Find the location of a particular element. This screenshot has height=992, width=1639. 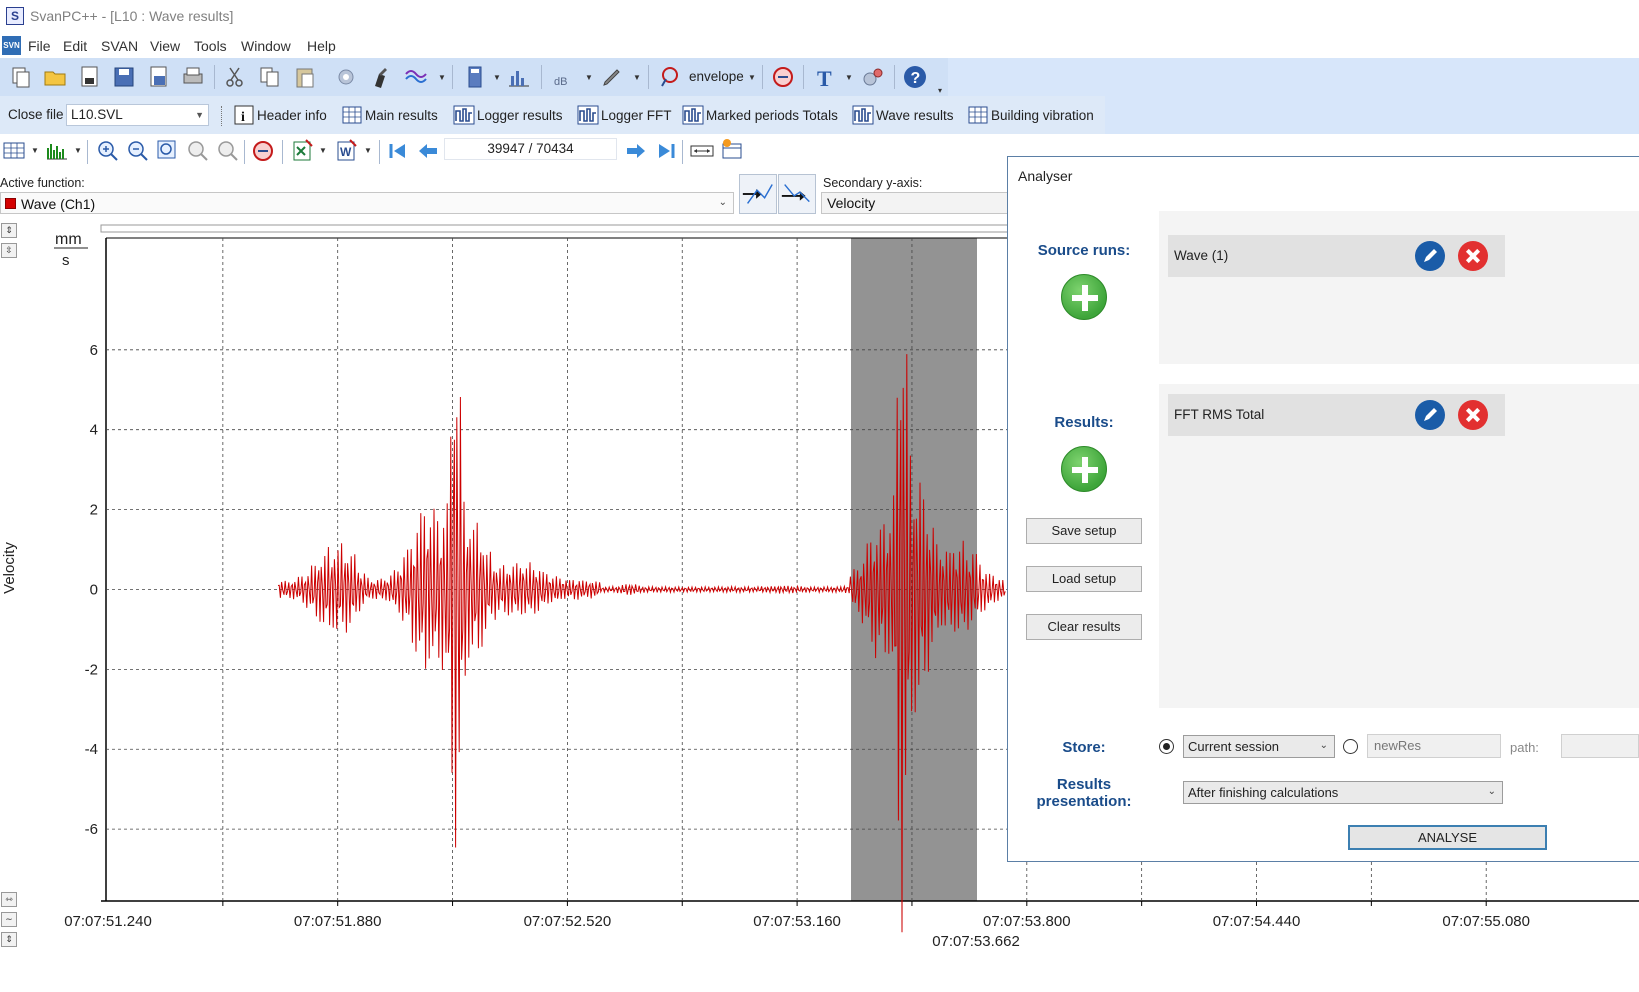

save-as-icon is located at coordinates (159, 77).